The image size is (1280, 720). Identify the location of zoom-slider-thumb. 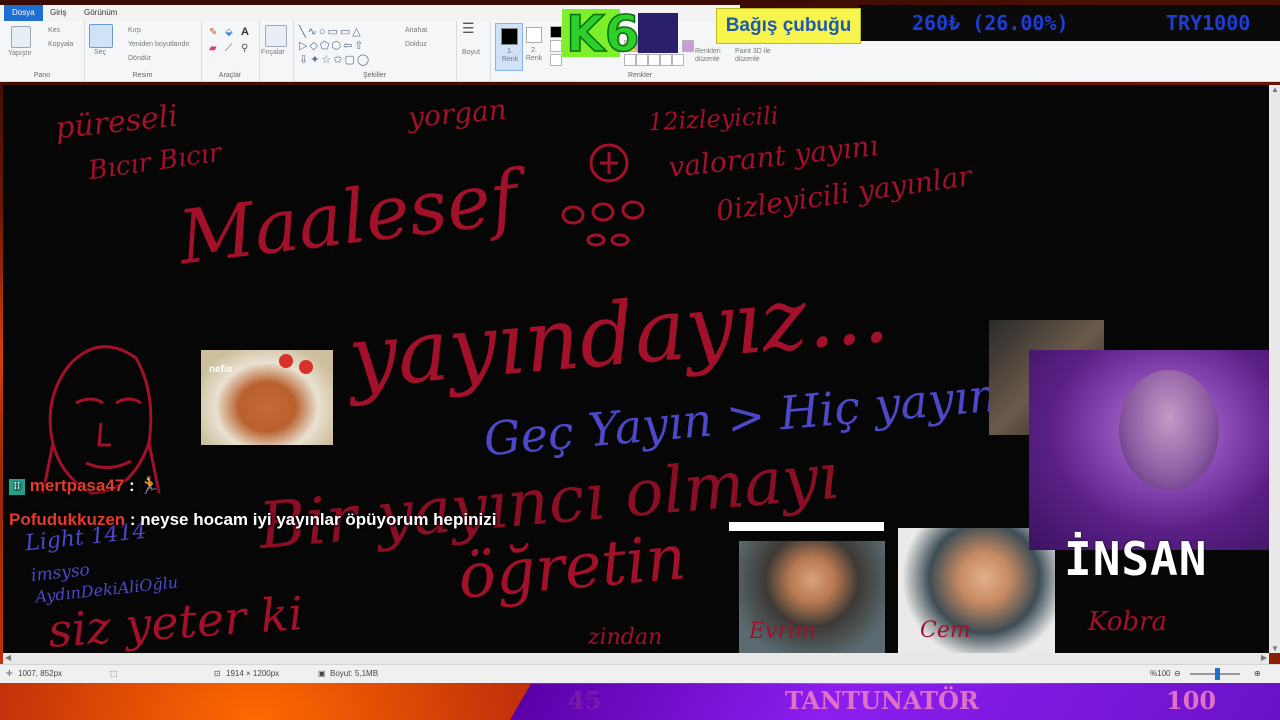
(1217, 674).